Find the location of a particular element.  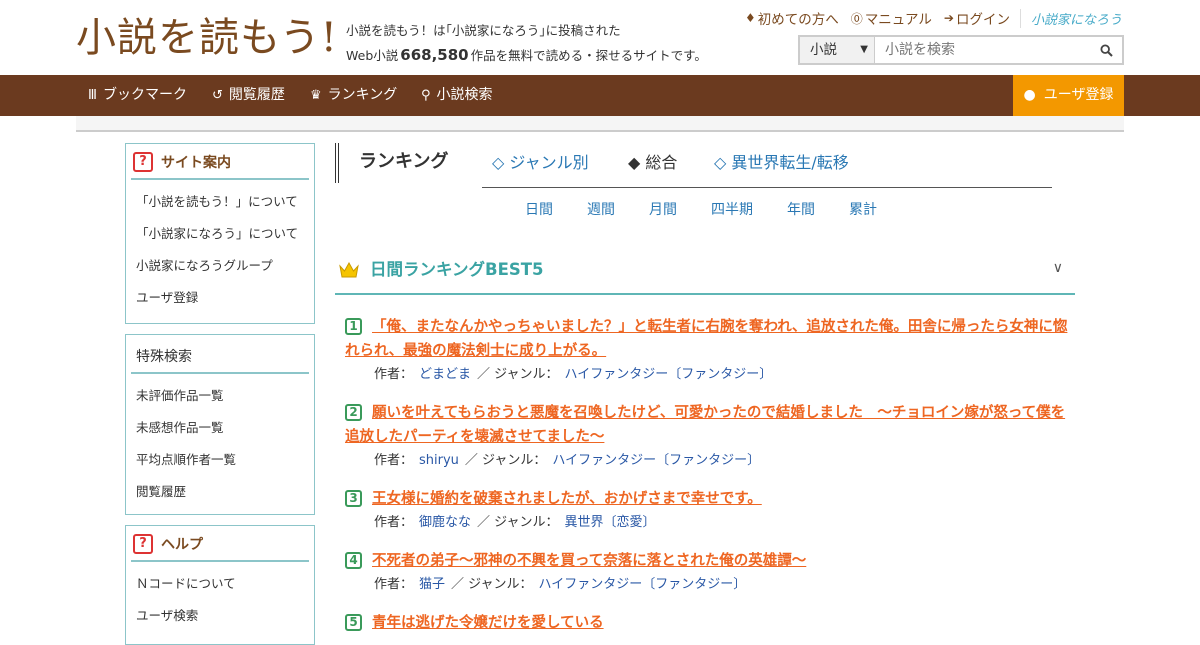

login-icon: ➔ is located at coordinates (948, 18).